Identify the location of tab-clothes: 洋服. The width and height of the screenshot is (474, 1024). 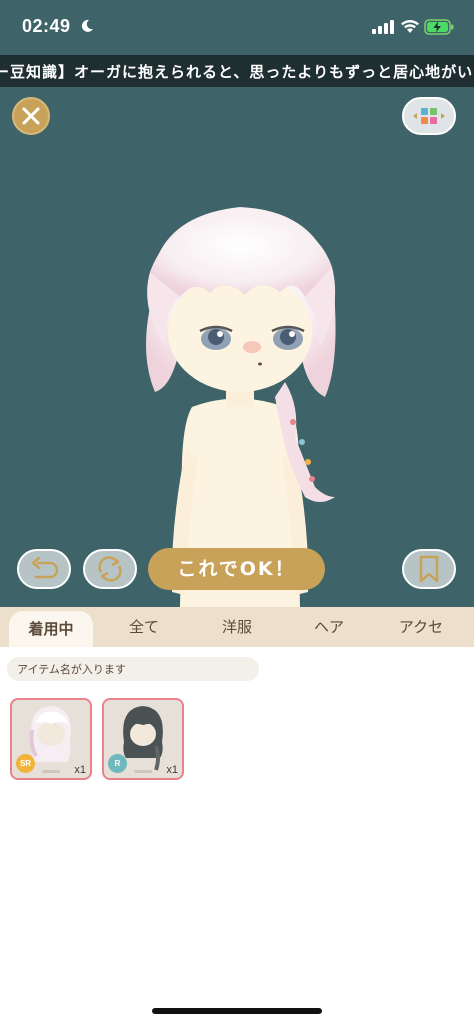
(237, 627).